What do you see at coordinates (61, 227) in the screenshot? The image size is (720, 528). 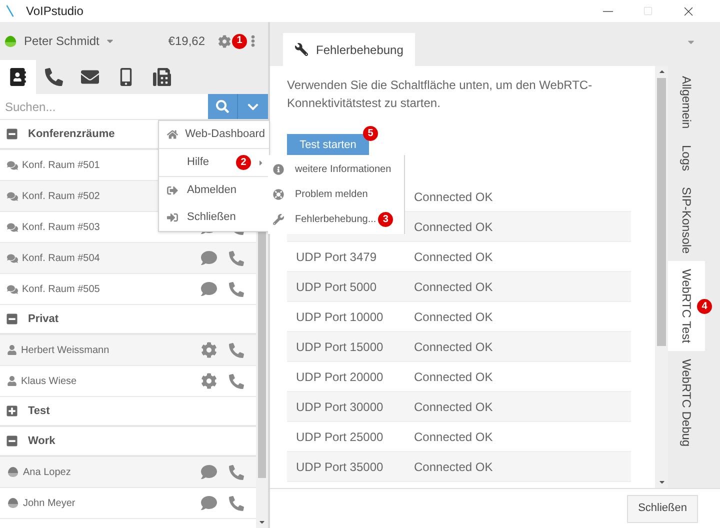 I see `contact-name: Konf. Raum #503` at bounding box center [61, 227].